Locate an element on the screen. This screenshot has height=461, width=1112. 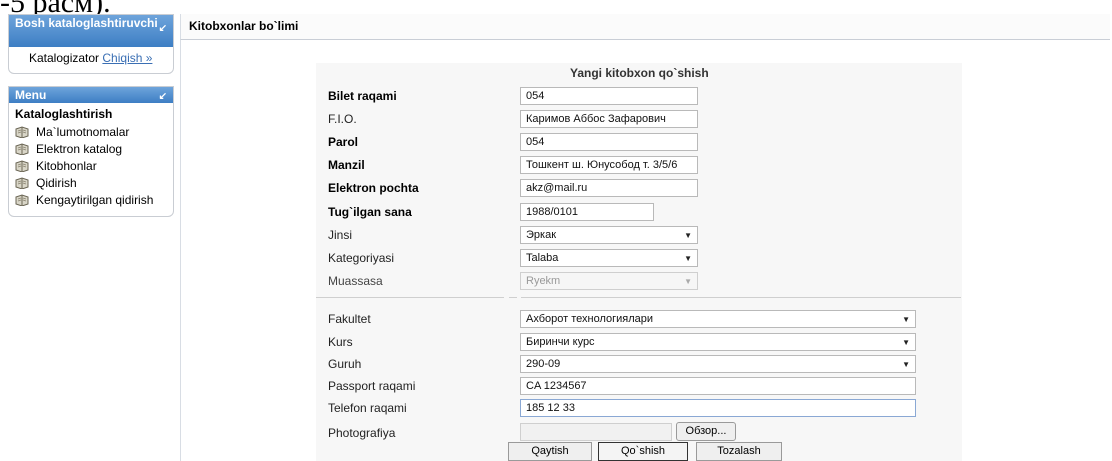
manzil-label: Manzil is located at coordinates (346, 165).